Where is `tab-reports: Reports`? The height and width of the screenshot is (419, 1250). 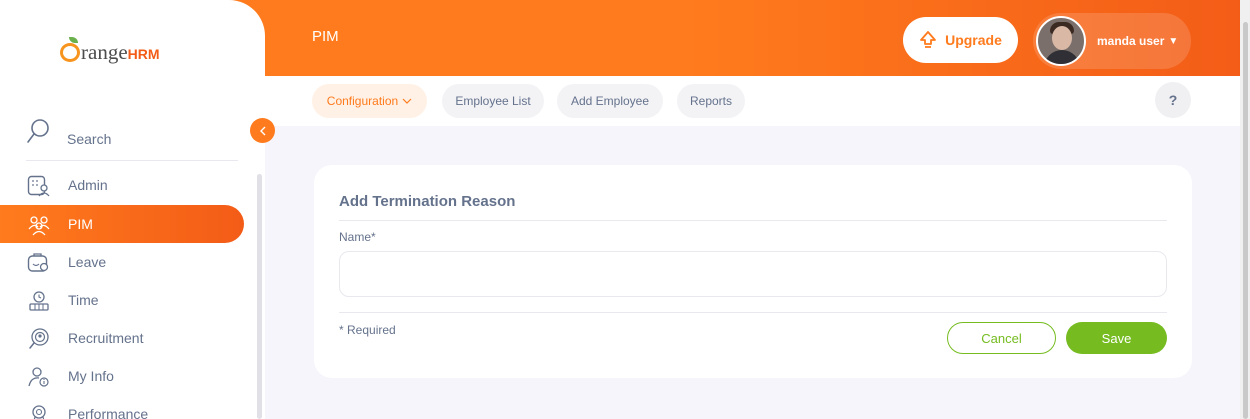 tab-reports: Reports is located at coordinates (711, 101).